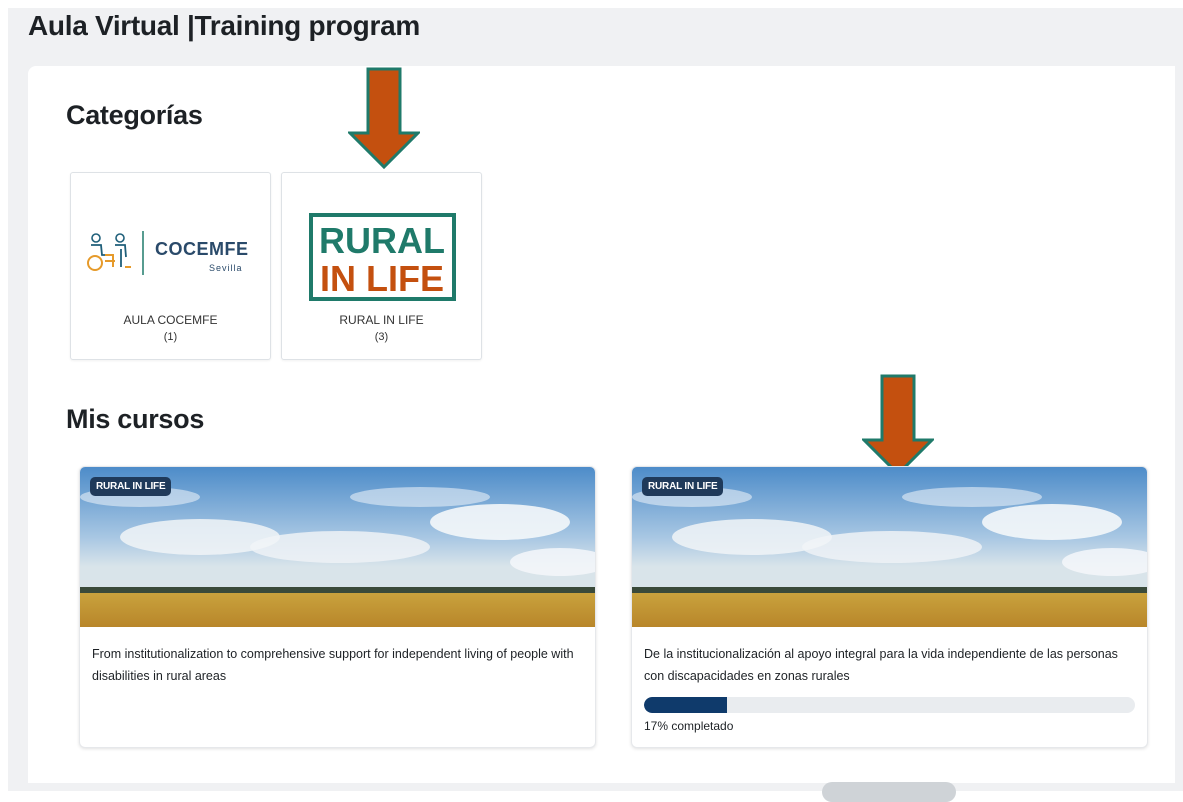 The image size is (1183, 802). What do you see at coordinates (381, 320) in the screenshot?
I see `category-name: RURAL IN LIFE` at bounding box center [381, 320].